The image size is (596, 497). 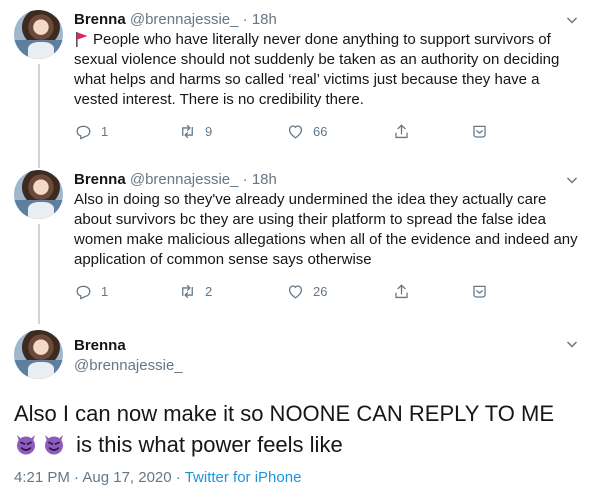 What do you see at coordinates (209, 444) in the screenshot?
I see `main-tweet-line-2: is this what power feels like` at bounding box center [209, 444].